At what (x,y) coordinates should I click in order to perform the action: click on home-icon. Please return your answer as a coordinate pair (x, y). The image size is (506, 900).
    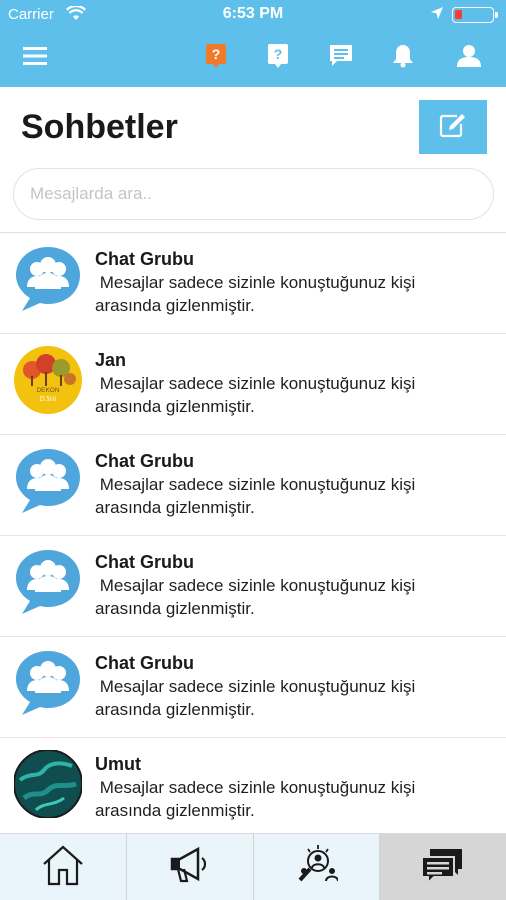
    Looking at the image, I should click on (63, 867).